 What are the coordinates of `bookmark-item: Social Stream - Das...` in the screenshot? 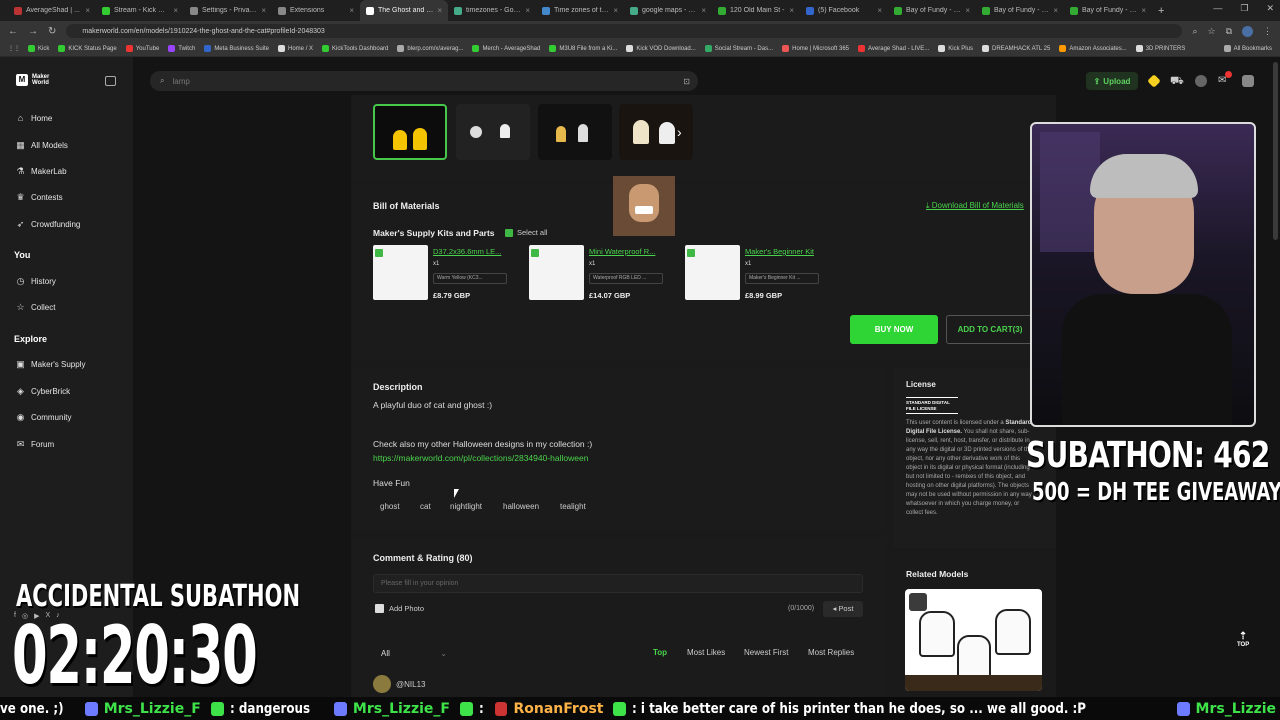 It's located at (738, 48).